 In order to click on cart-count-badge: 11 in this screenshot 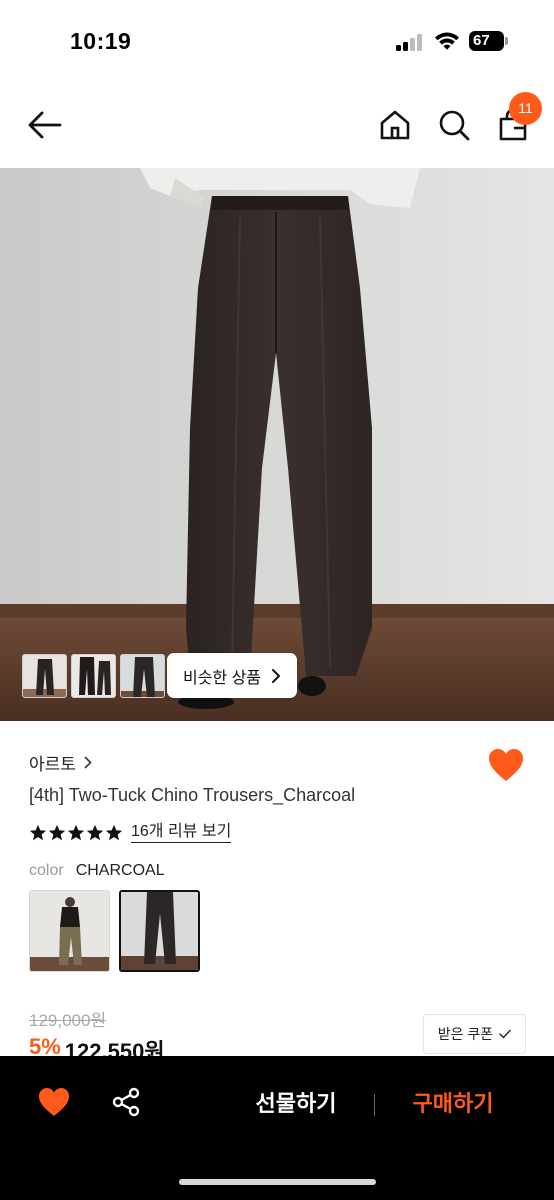, I will do `click(525, 108)`.